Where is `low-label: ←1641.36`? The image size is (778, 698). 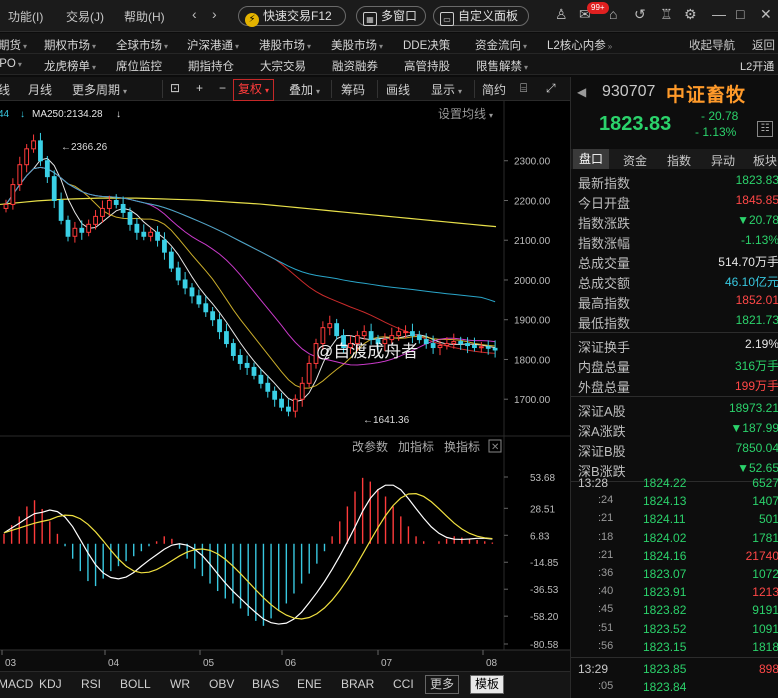
low-label: ←1641.36 is located at coordinates (386, 420).